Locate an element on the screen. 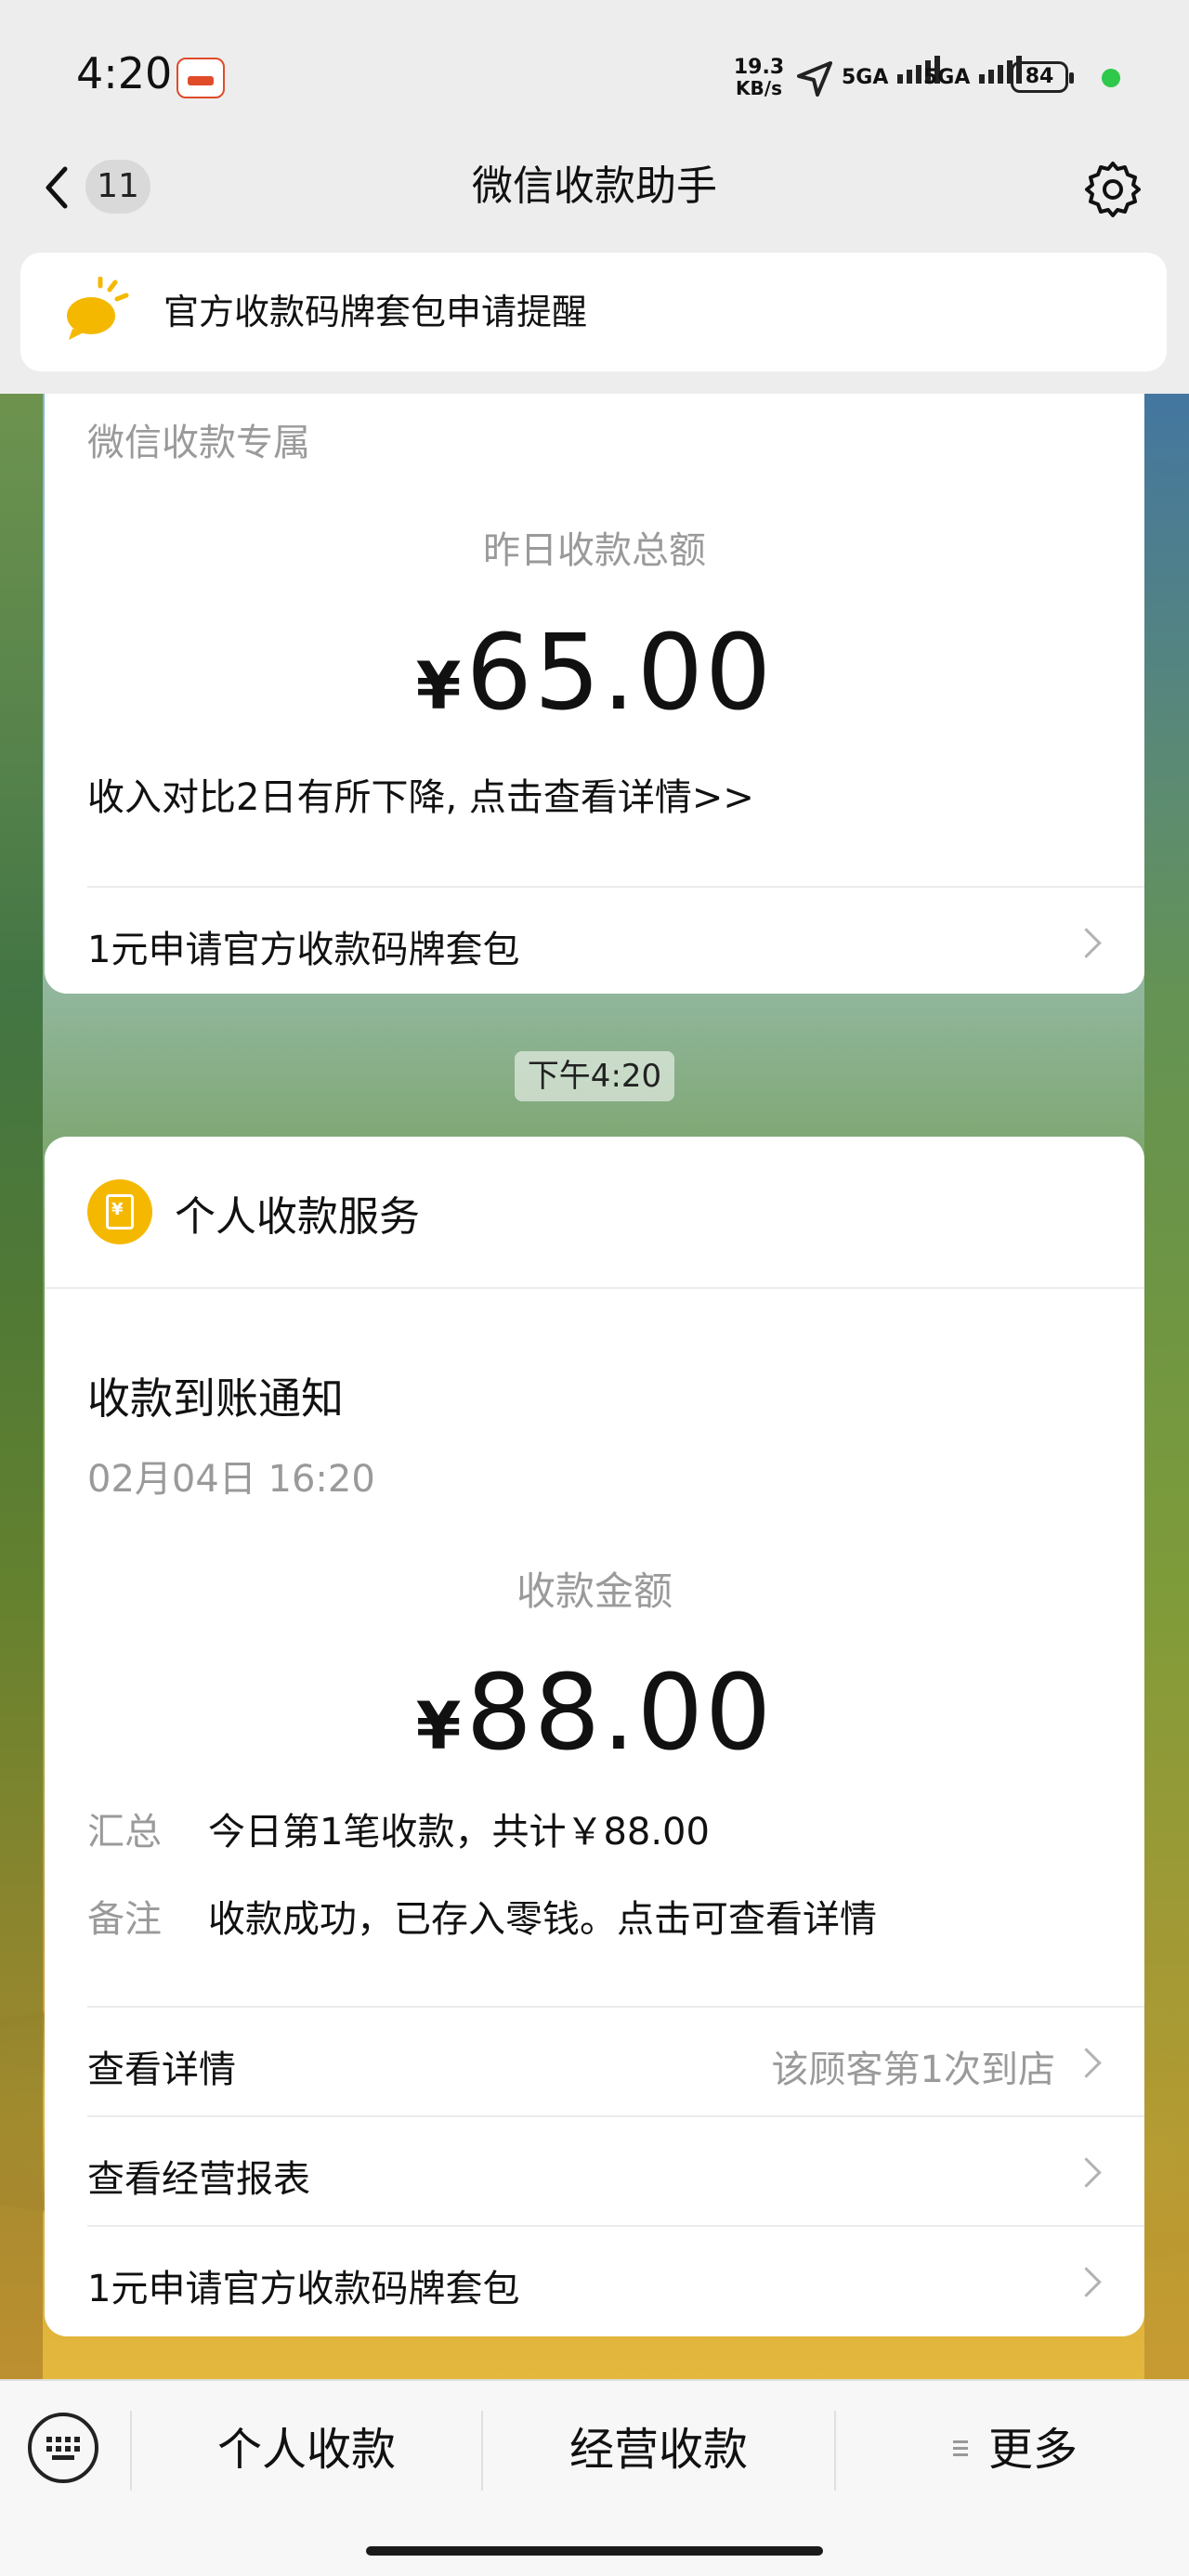 This screenshot has width=1189, height=2576. wallet-icon: ¥ is located at coordinates (119, 1211).